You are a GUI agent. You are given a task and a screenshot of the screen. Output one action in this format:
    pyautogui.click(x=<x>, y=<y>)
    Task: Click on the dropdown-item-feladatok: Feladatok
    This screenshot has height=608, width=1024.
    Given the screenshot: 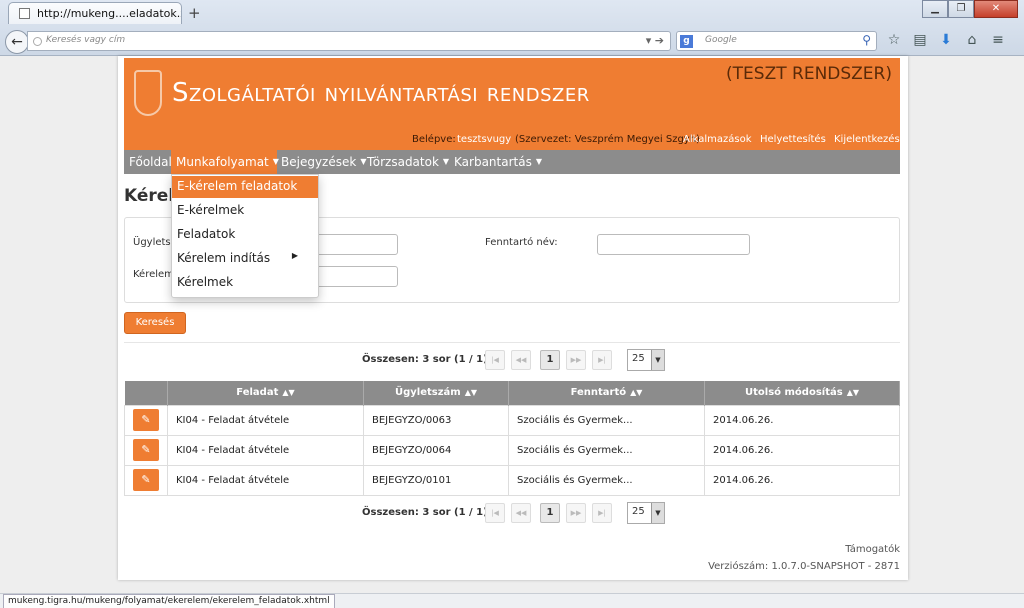 What is the action you would take?
    pyautogui.click(x=245, y=235)
    